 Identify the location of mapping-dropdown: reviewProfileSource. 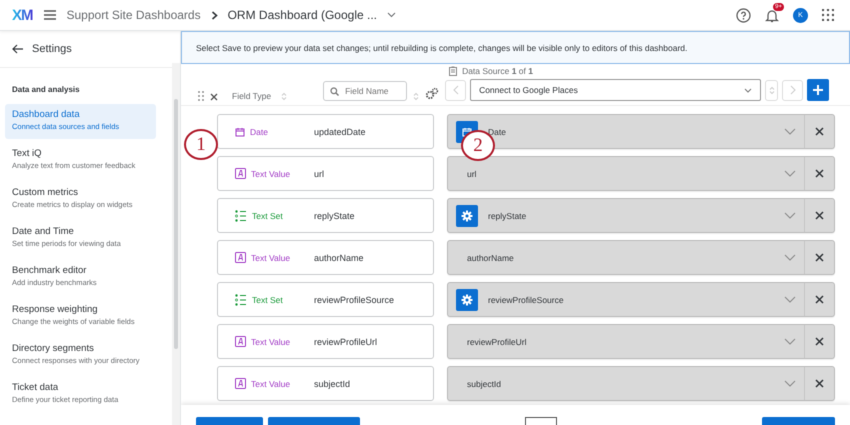
(641, 299).